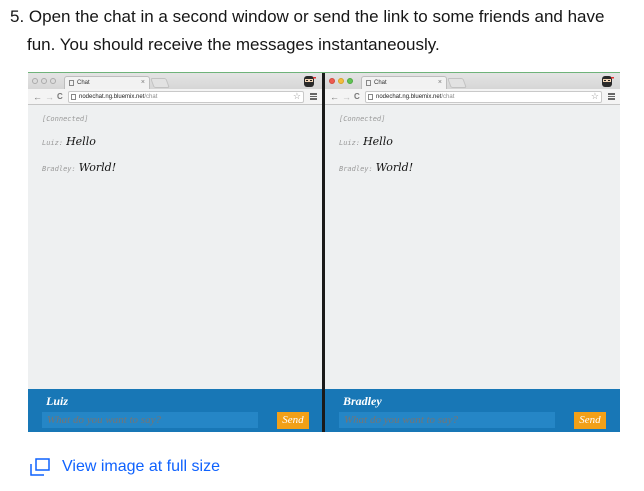 This screenshot has height=491, width=644. I want to click on chat-footer: Bradley Send, so click(472, 410).